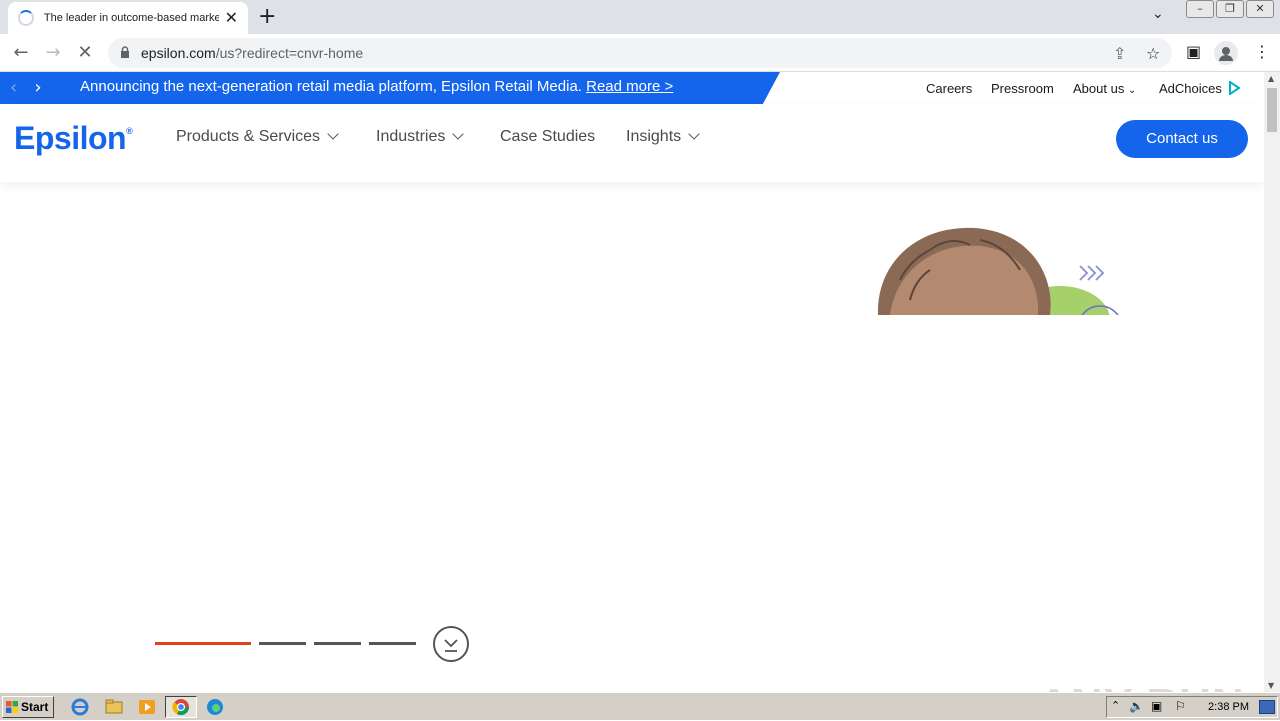 The height and width of the screenshot is (721, 1280). Describe the element at coordinates (21, 53) in the screenshot. I see `back-arrow-icon: ←` at that location.